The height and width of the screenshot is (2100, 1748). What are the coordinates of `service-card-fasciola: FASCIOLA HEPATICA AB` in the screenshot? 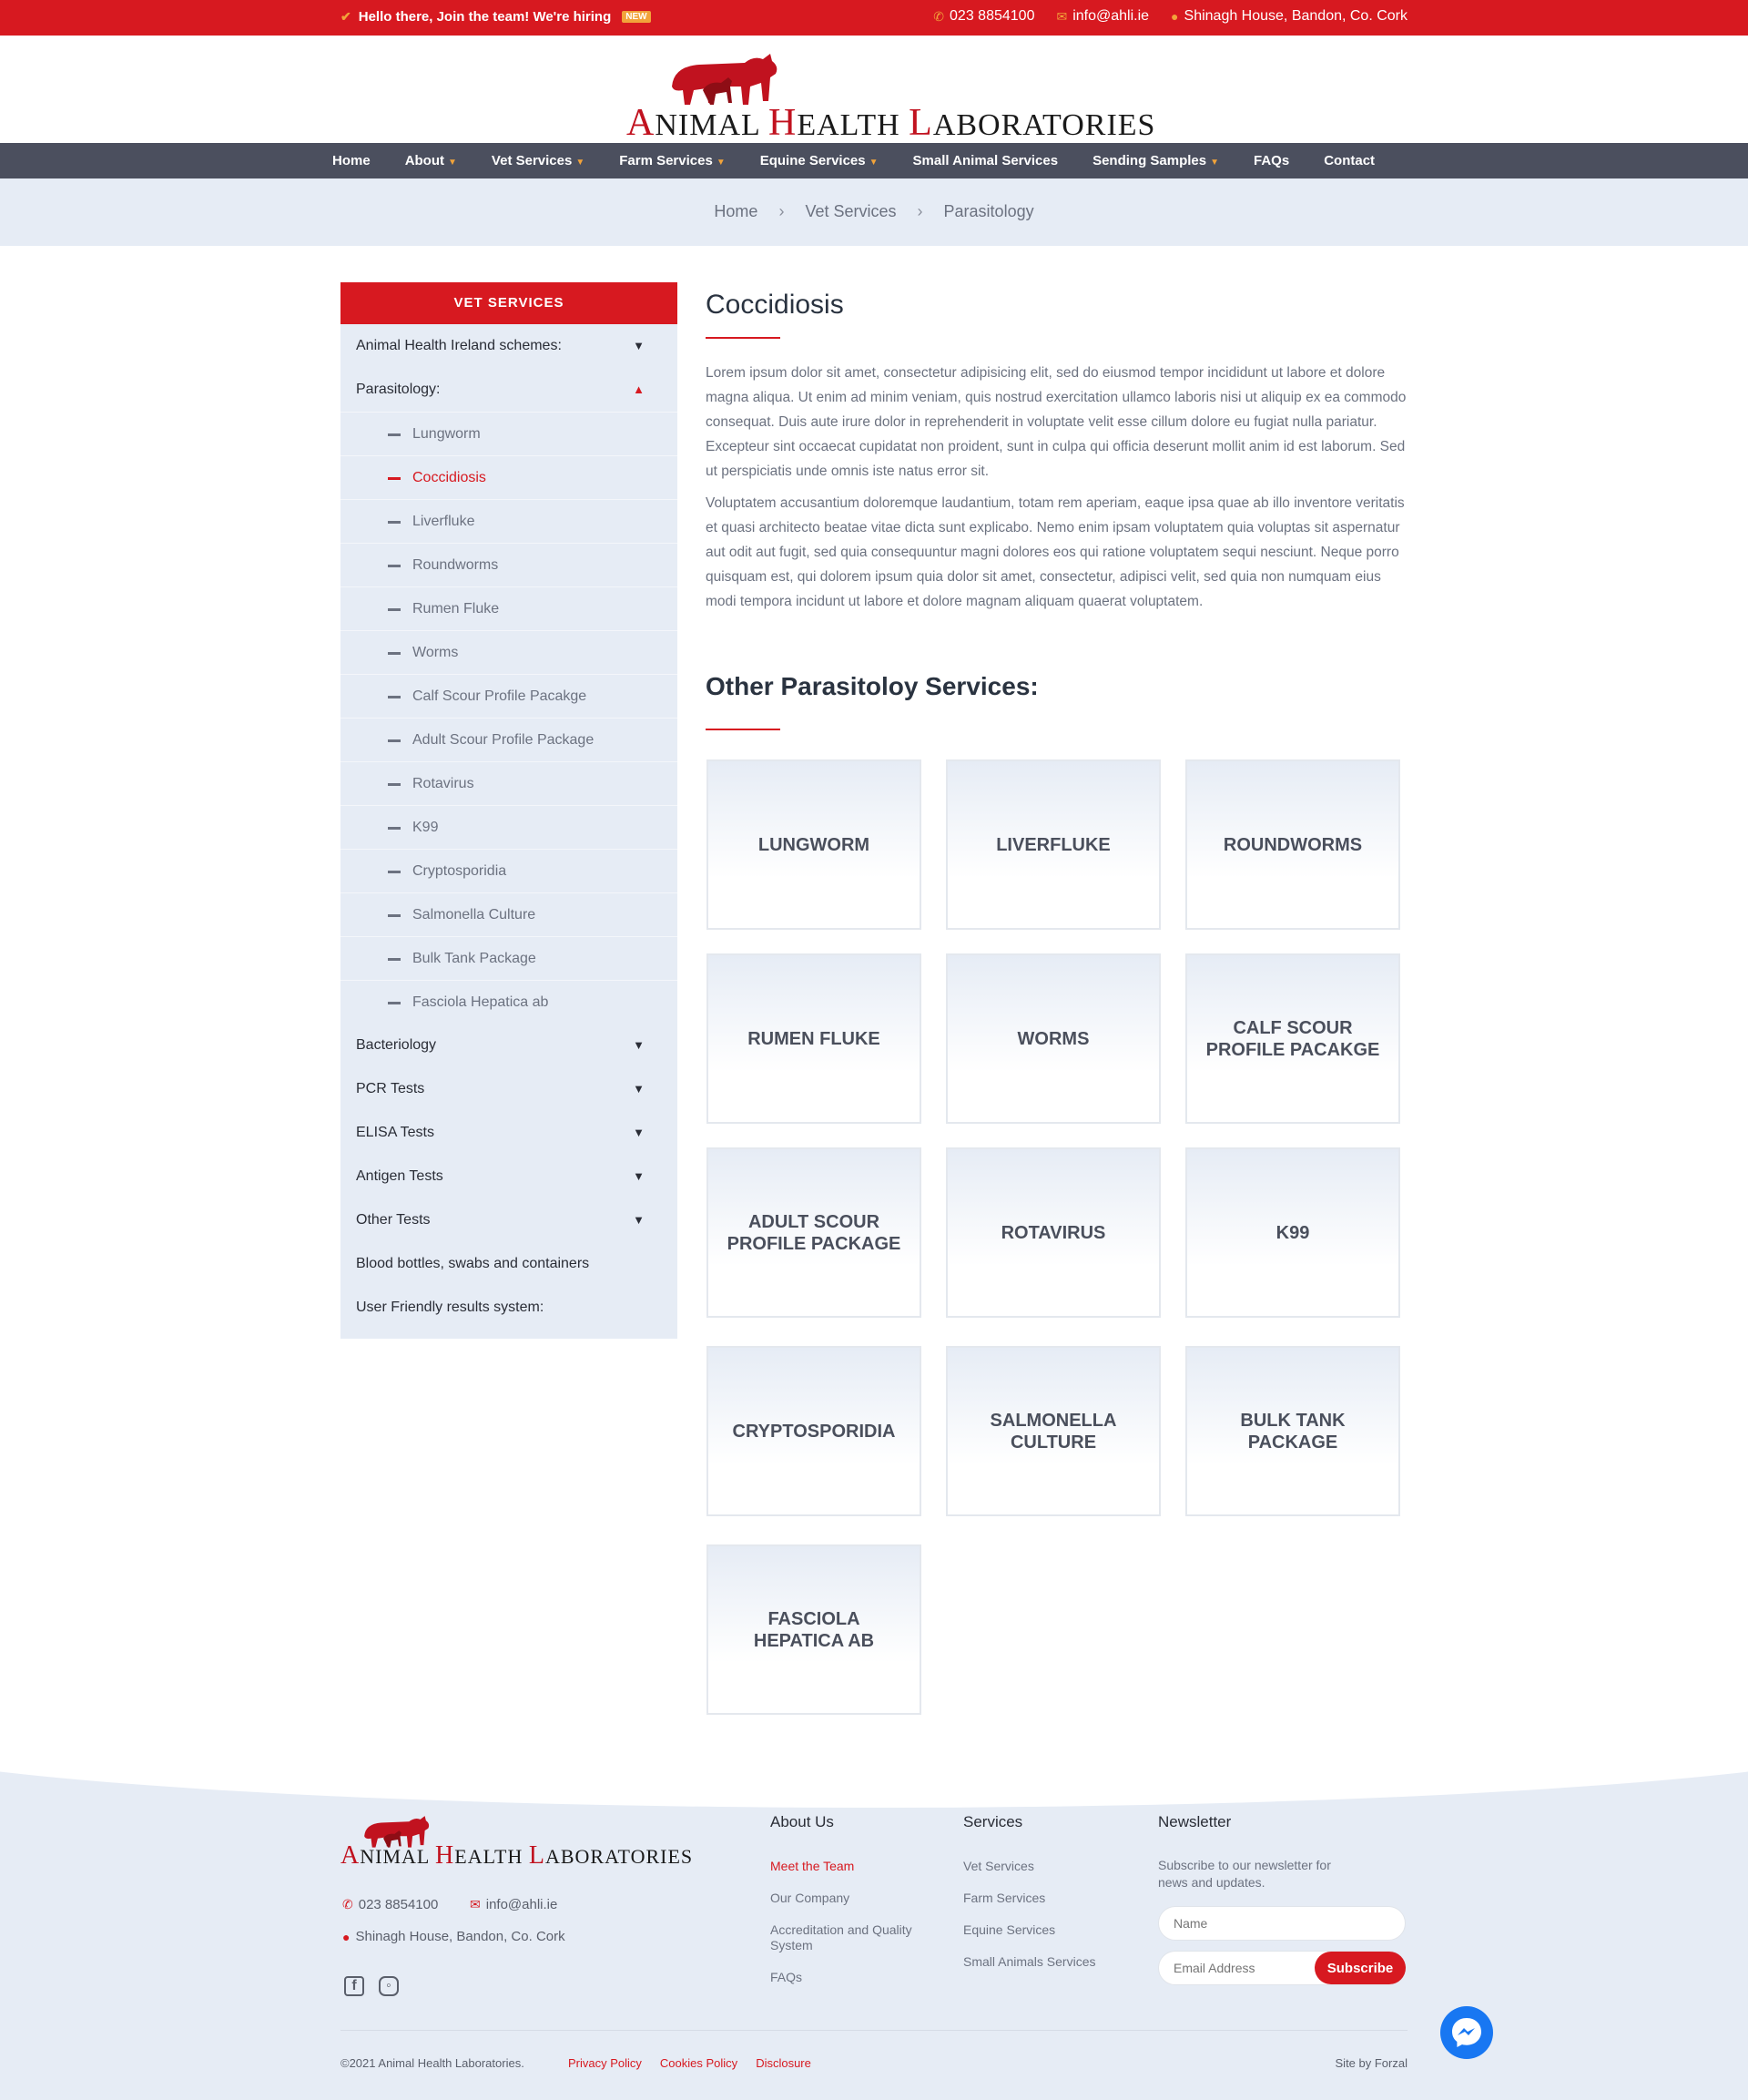 It's located at (813, 1629).